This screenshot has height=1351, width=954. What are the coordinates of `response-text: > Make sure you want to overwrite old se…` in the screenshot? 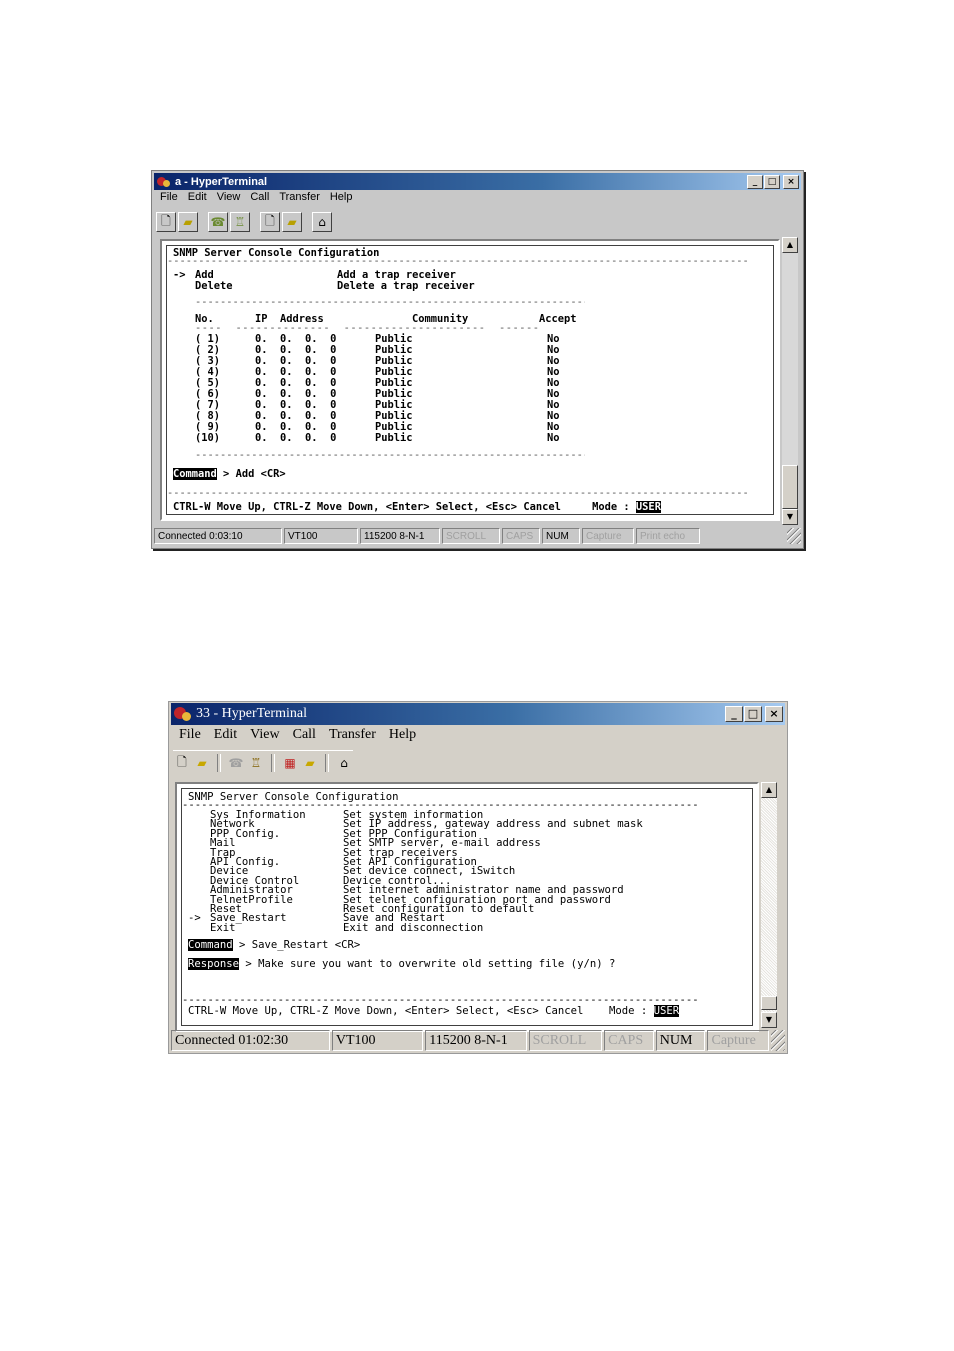 It's located at (427, 964).